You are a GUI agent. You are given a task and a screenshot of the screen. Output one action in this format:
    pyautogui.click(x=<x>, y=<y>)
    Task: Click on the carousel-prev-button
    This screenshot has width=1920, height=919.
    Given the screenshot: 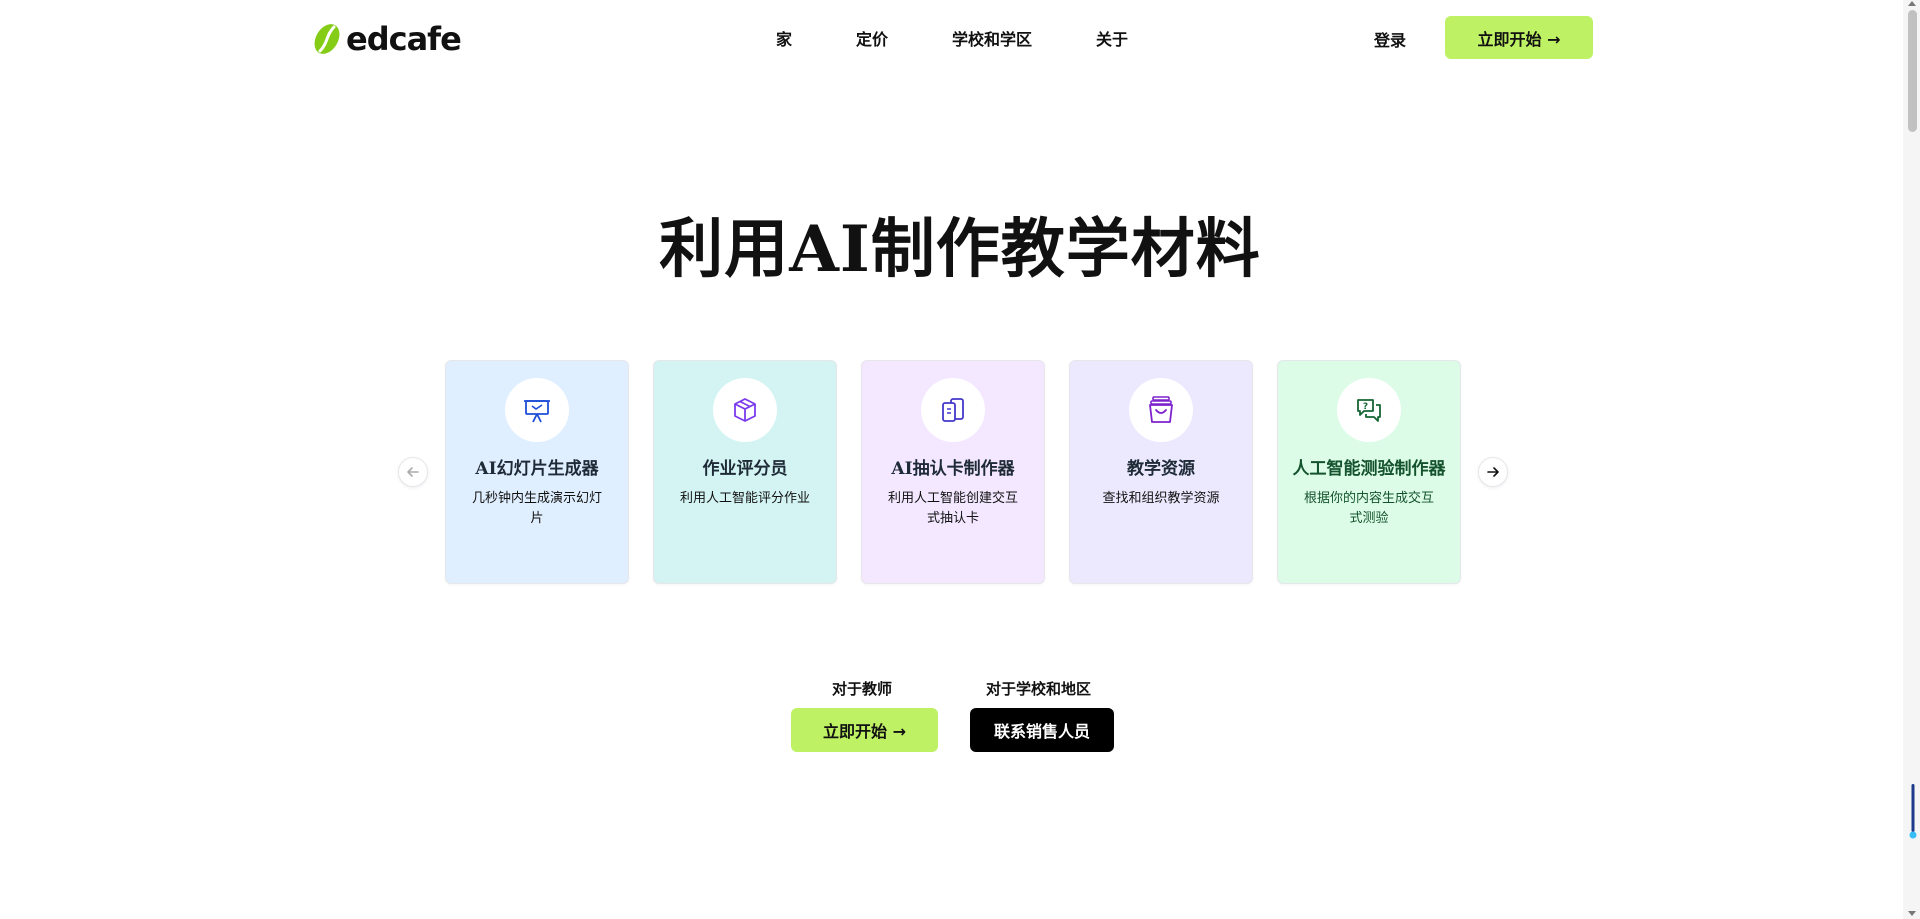 What is the action you would take?
    pyautogui.click(x=413, y=472)
    